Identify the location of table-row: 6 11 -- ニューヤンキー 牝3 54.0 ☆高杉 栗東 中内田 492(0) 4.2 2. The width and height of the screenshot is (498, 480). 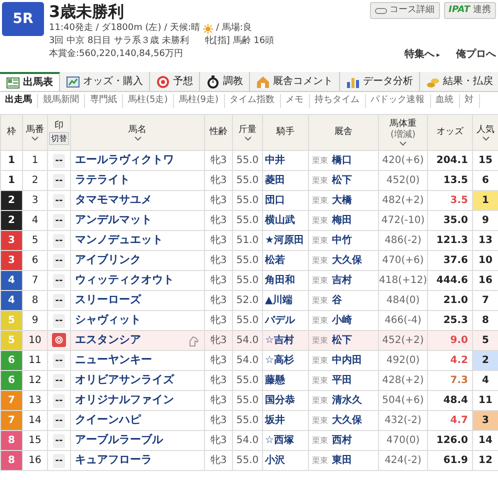
(249, 360).